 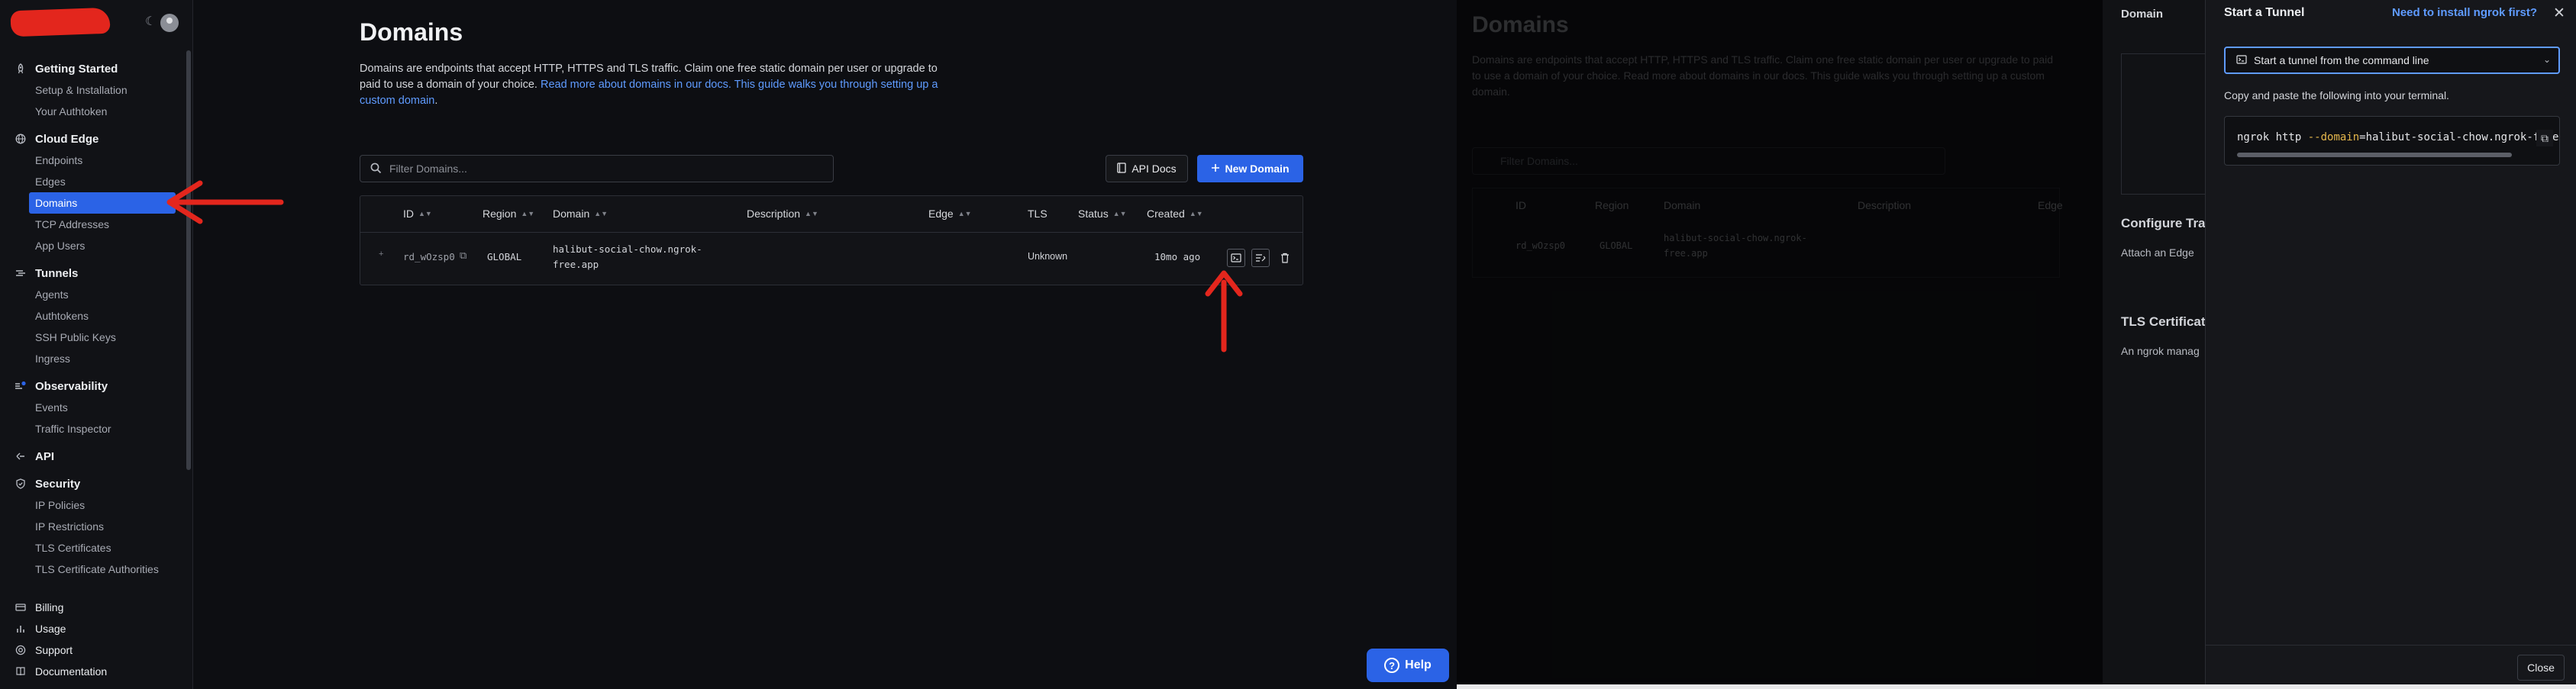 What do you see at coordinates (500, 214) in the screenshot?
I see `column-header-label: Region` at bounding box center [500, 214].